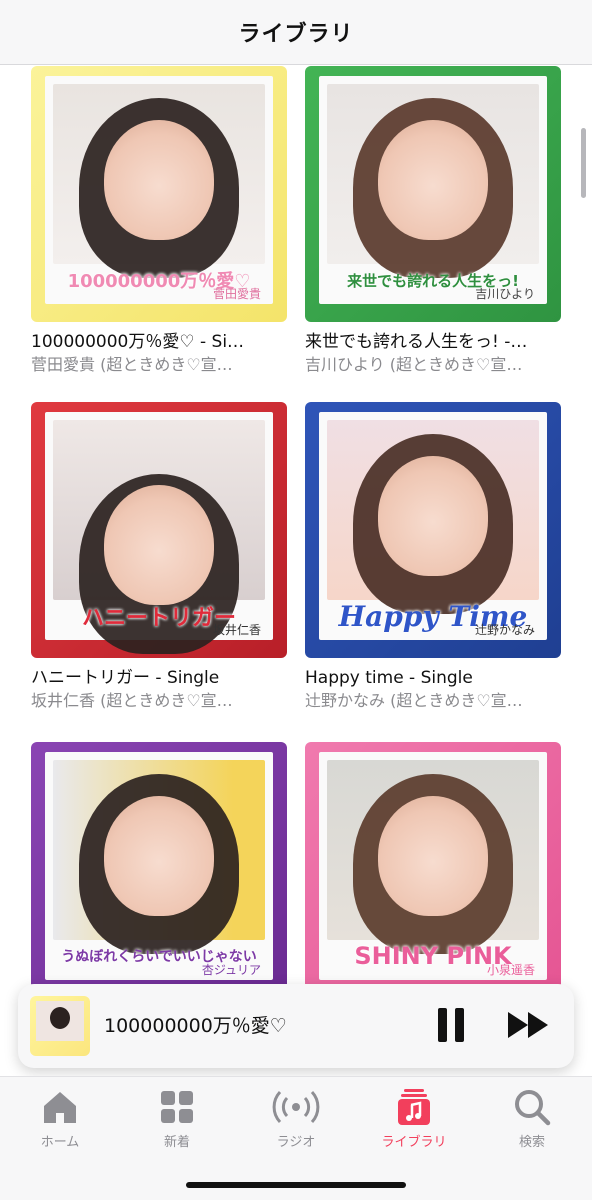  Describe the element at coordinates (433, 194) in the screenshot. I see `album-artwork: 来世でも誇れる人生をっ! 吉川ひより` at that location.